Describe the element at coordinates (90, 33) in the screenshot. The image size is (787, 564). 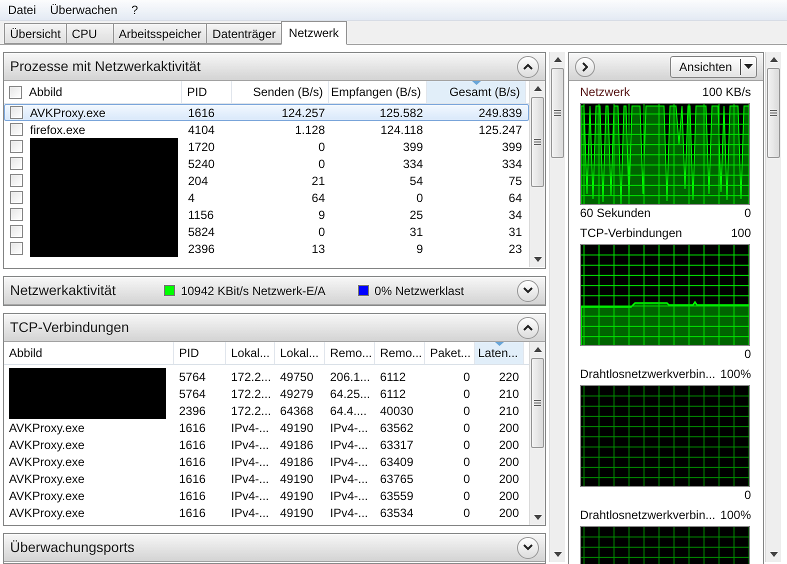
I see `tab: CPU` at that location.